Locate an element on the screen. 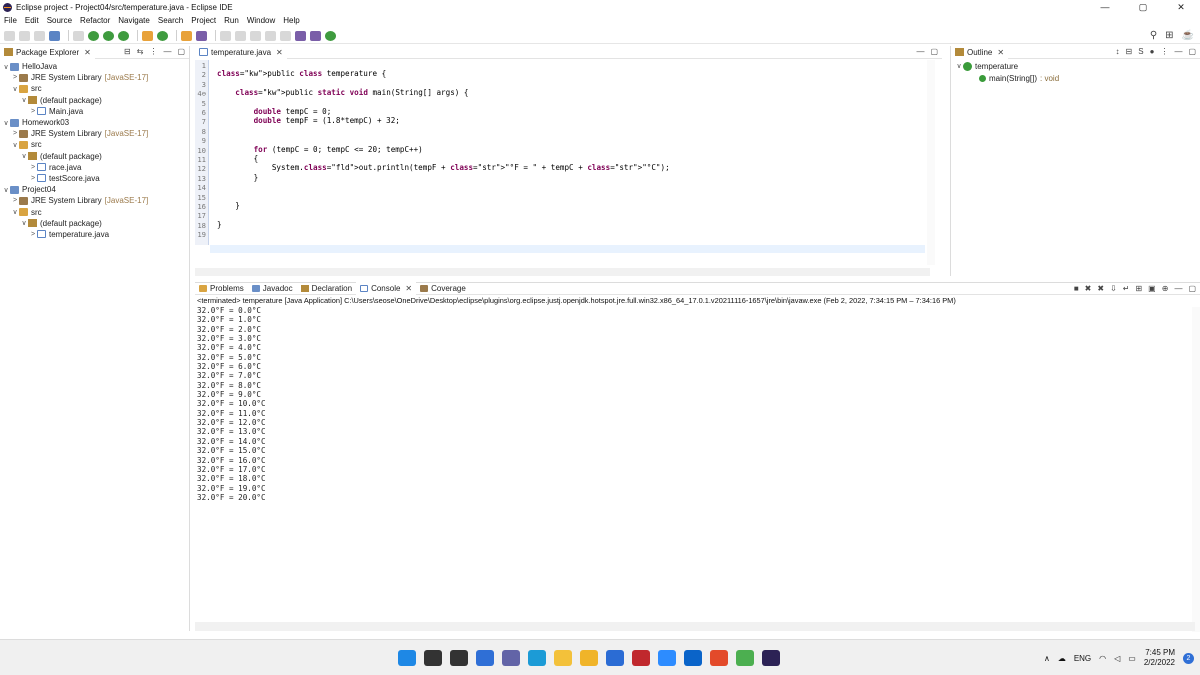 The height and width of the screenshot is (675, 1200). windows-start-icon is located at coordinates (407, 658).